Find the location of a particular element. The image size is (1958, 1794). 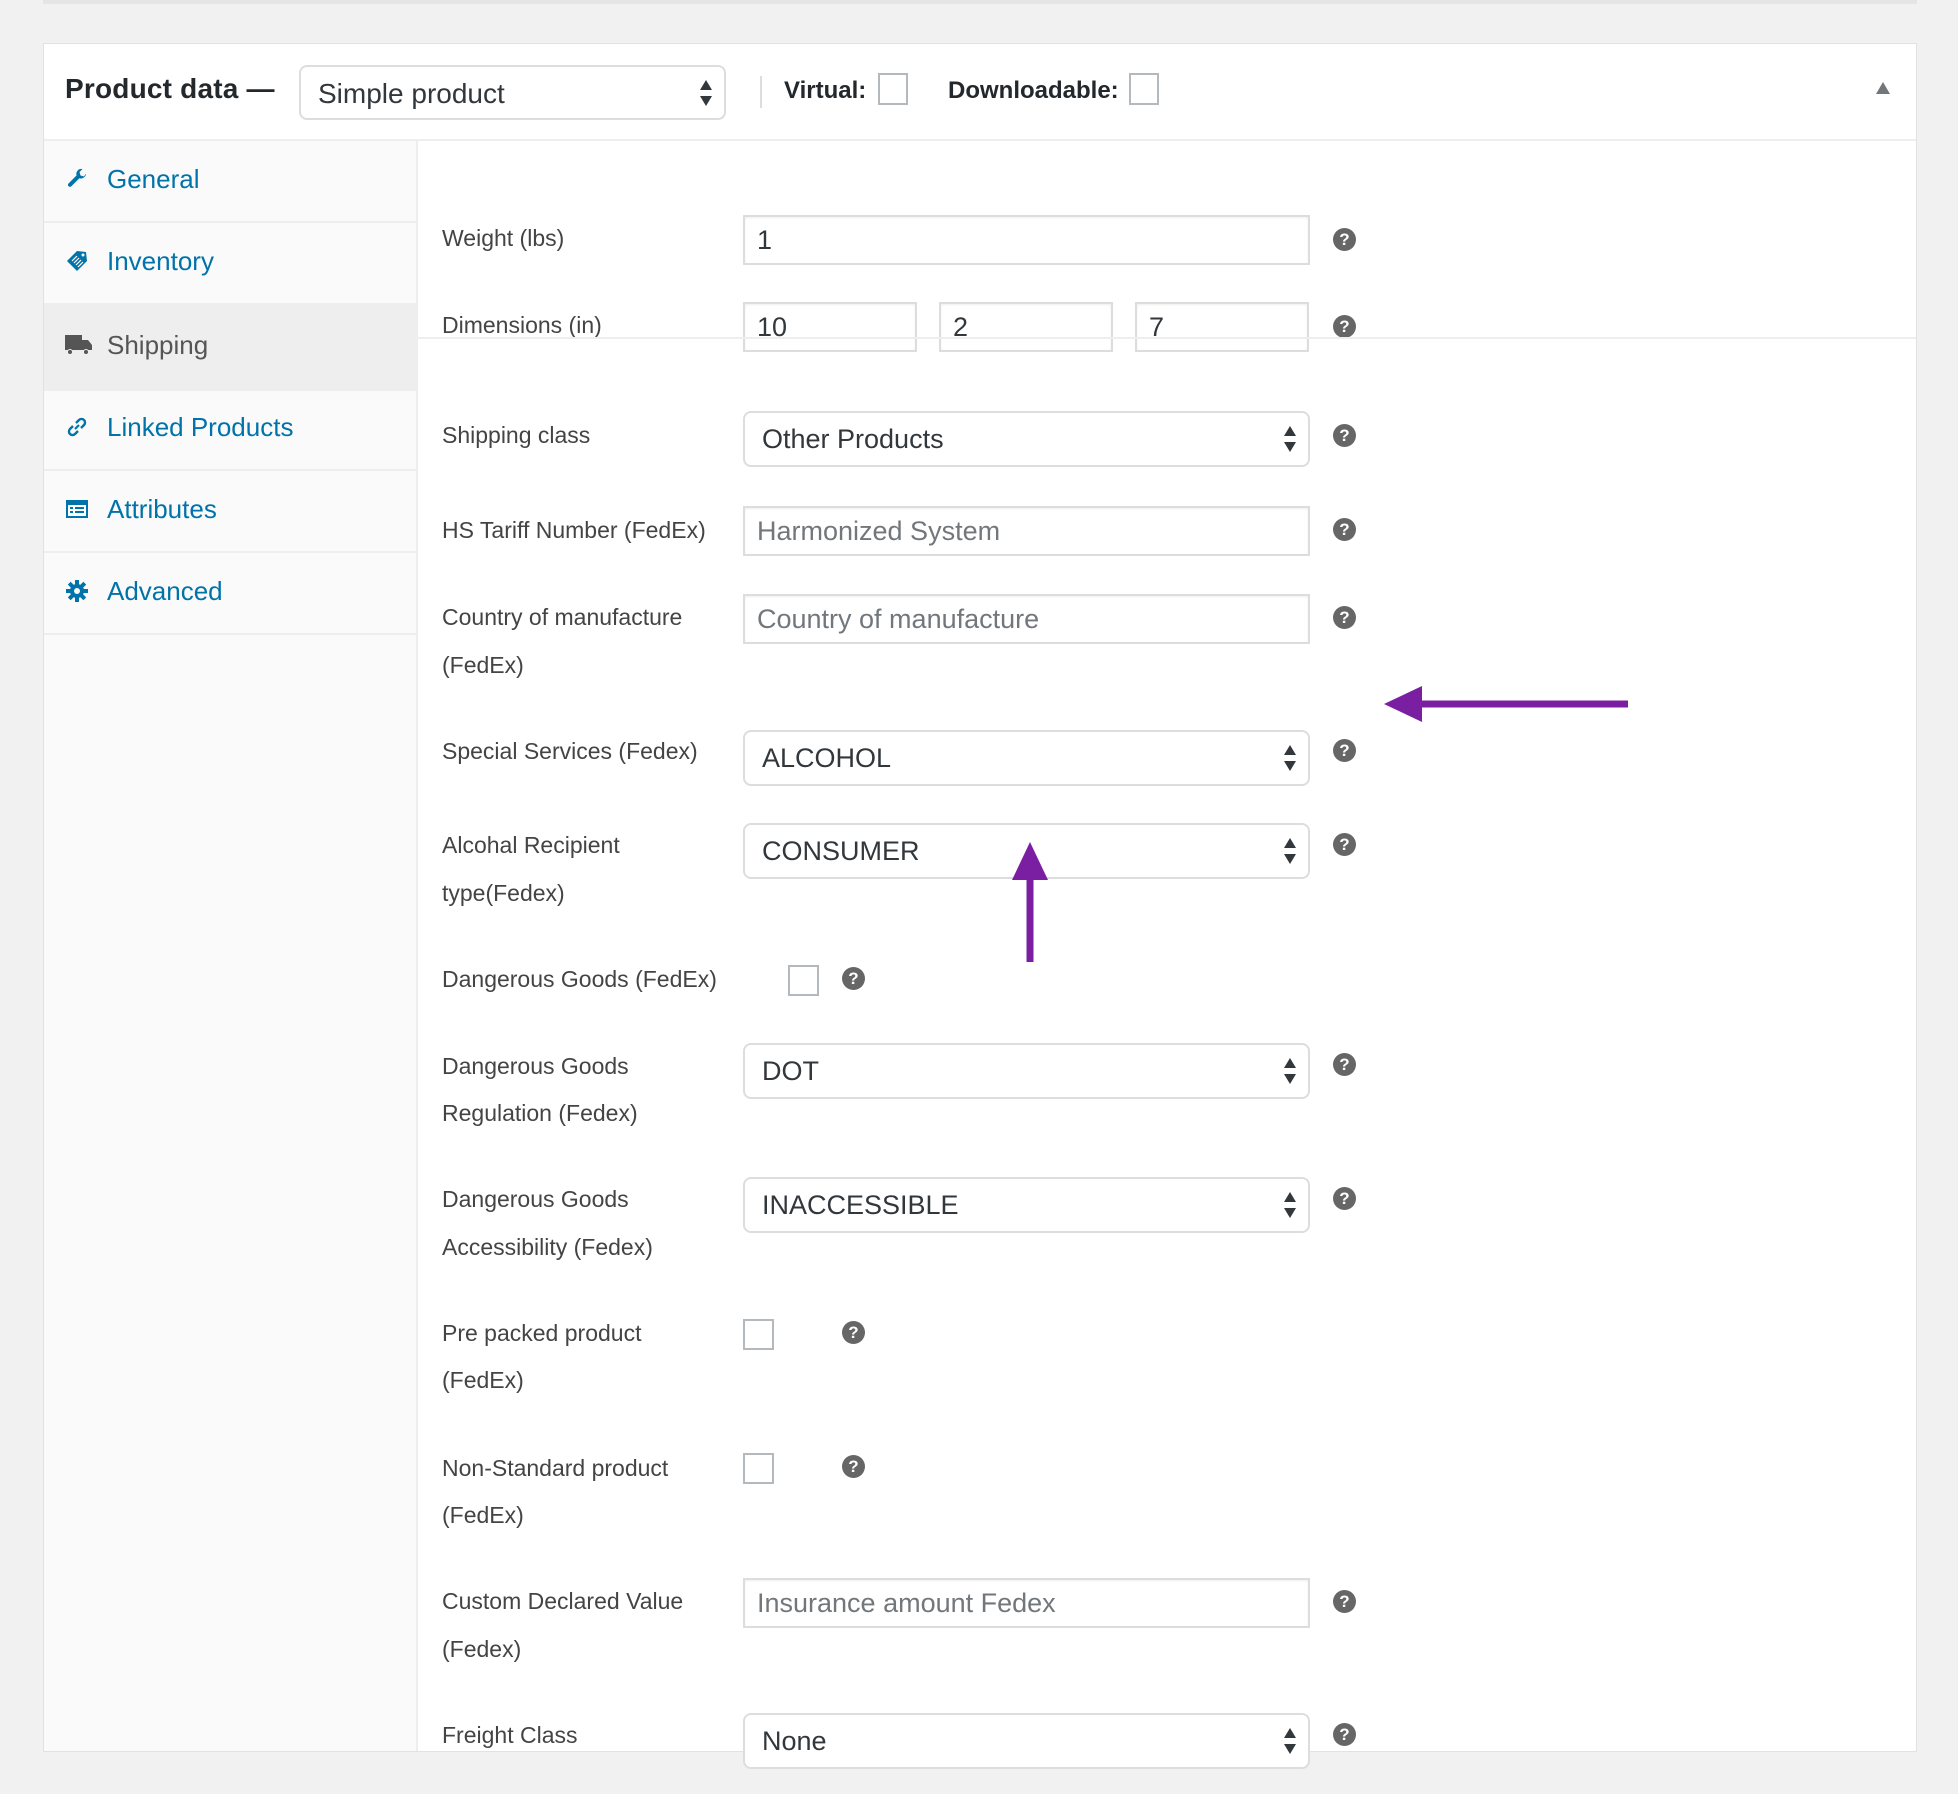

dg-accessibility-label-line2: Accessibility (Fedex) is located at coordinates (547, 1247).